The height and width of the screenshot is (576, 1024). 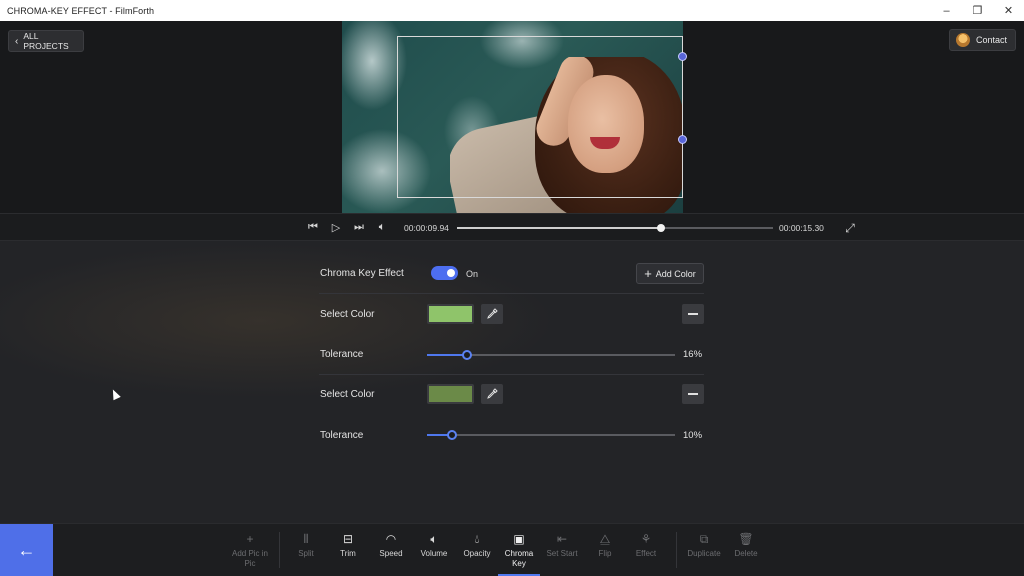 I want to click on video-frame, so click(x=512, y=117).